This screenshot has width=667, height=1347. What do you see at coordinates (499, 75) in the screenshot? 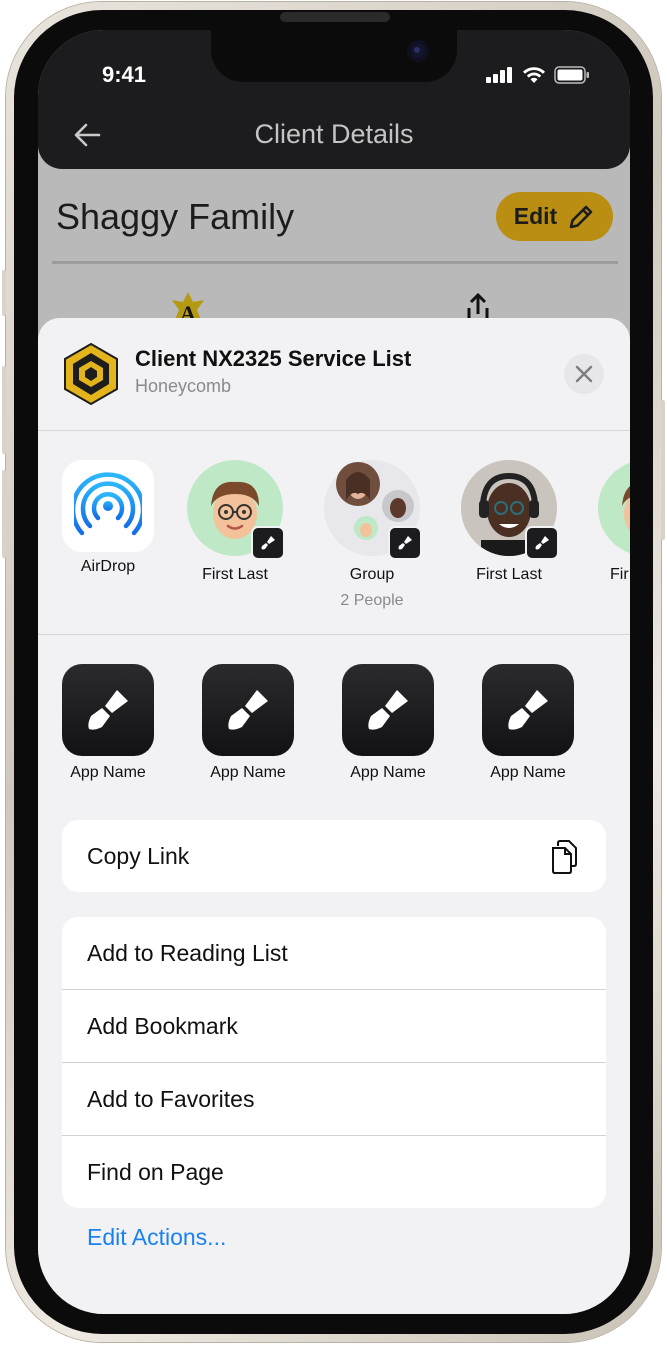
I see `signal-icon` at bounding box center [499, 75].